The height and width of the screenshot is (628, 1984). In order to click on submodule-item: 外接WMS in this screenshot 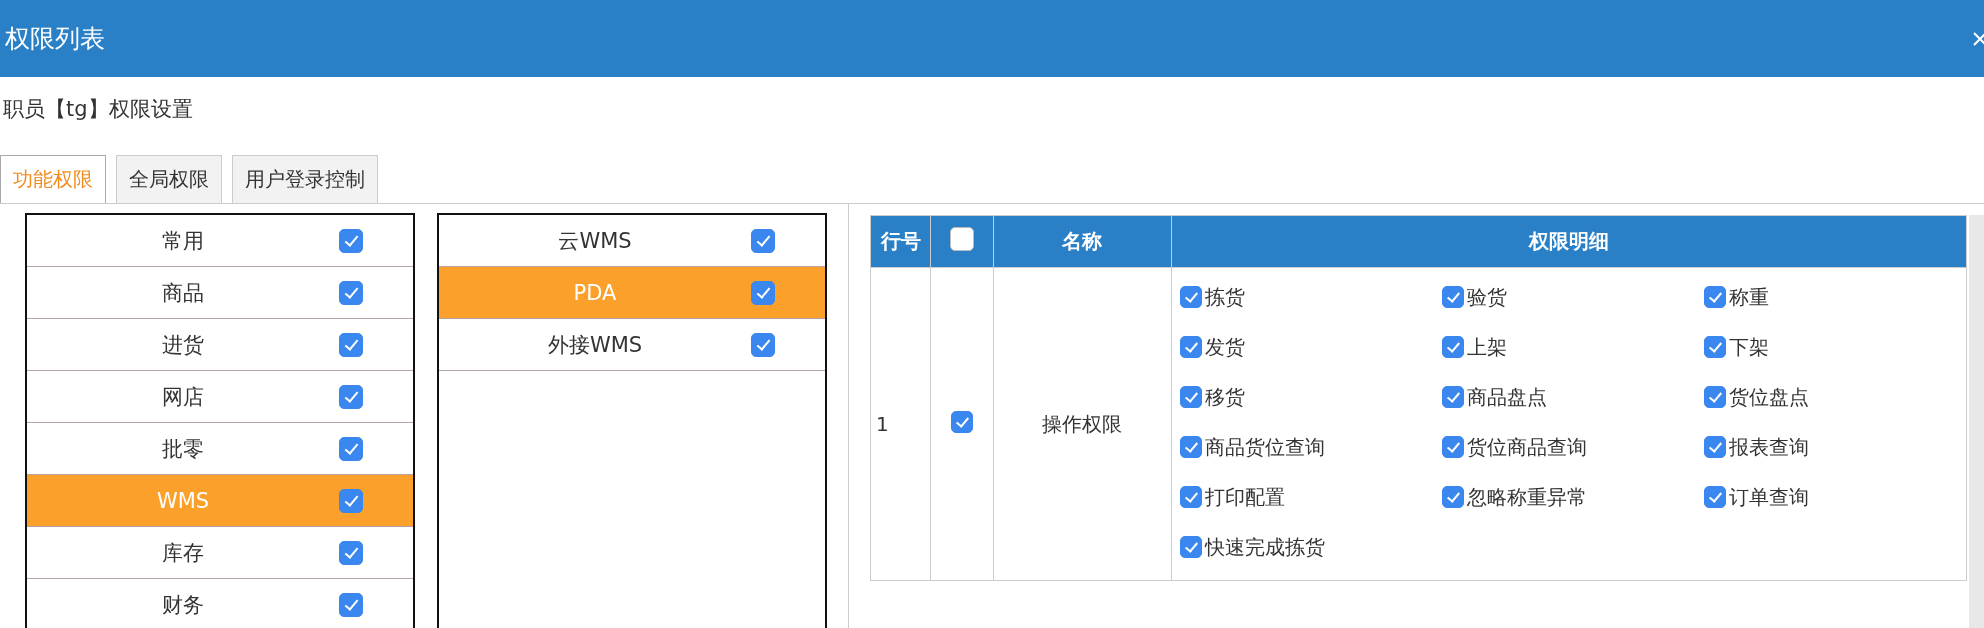, I will do `click(632, 345)`.